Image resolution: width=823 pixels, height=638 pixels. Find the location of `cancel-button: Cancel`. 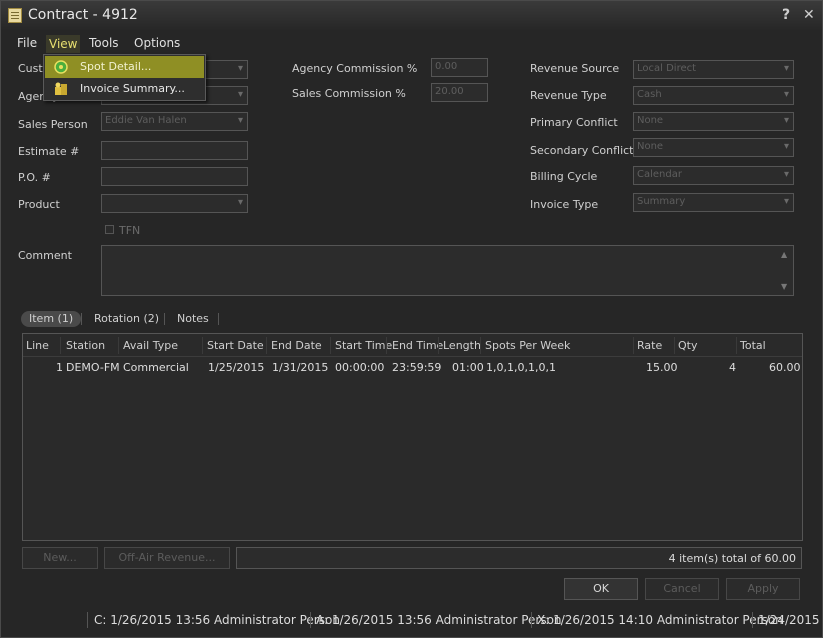

cancel-button: Cancel is located at coordinates (682, 589).